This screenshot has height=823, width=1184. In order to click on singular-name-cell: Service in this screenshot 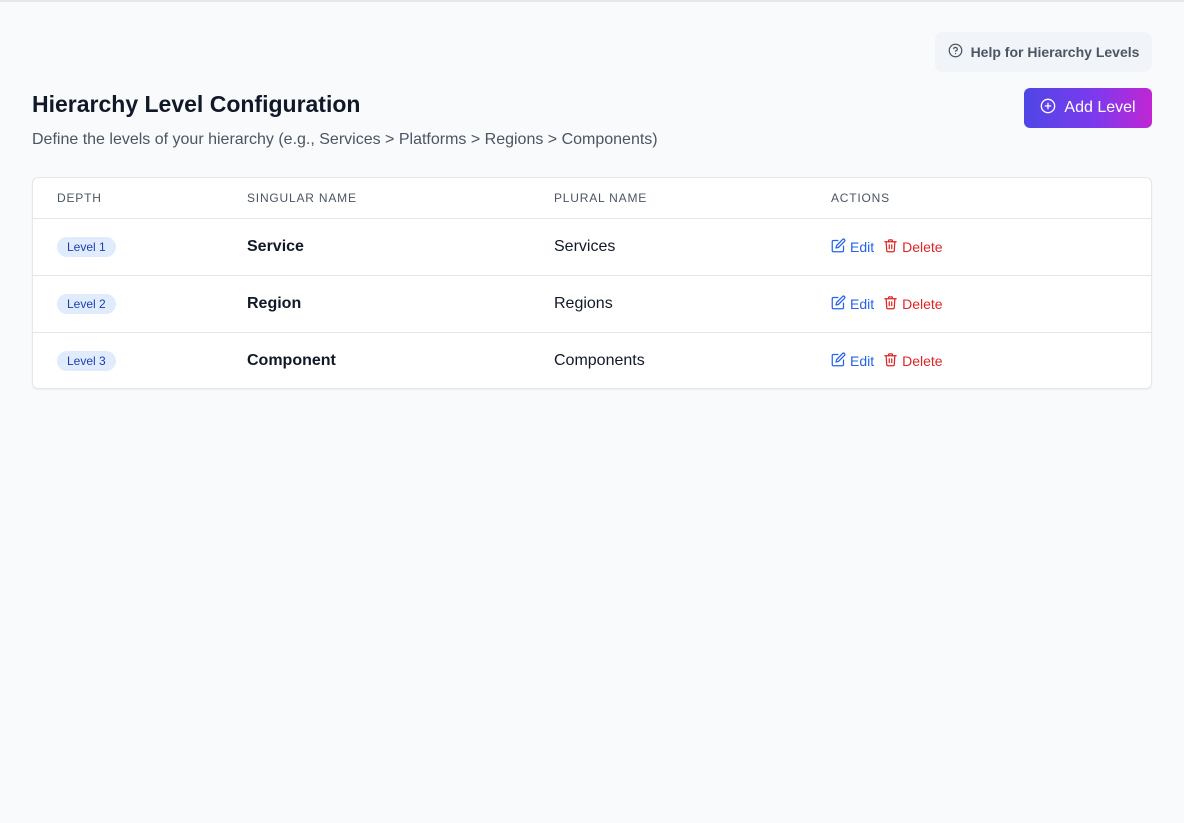, I will do `click(400, 247)`.